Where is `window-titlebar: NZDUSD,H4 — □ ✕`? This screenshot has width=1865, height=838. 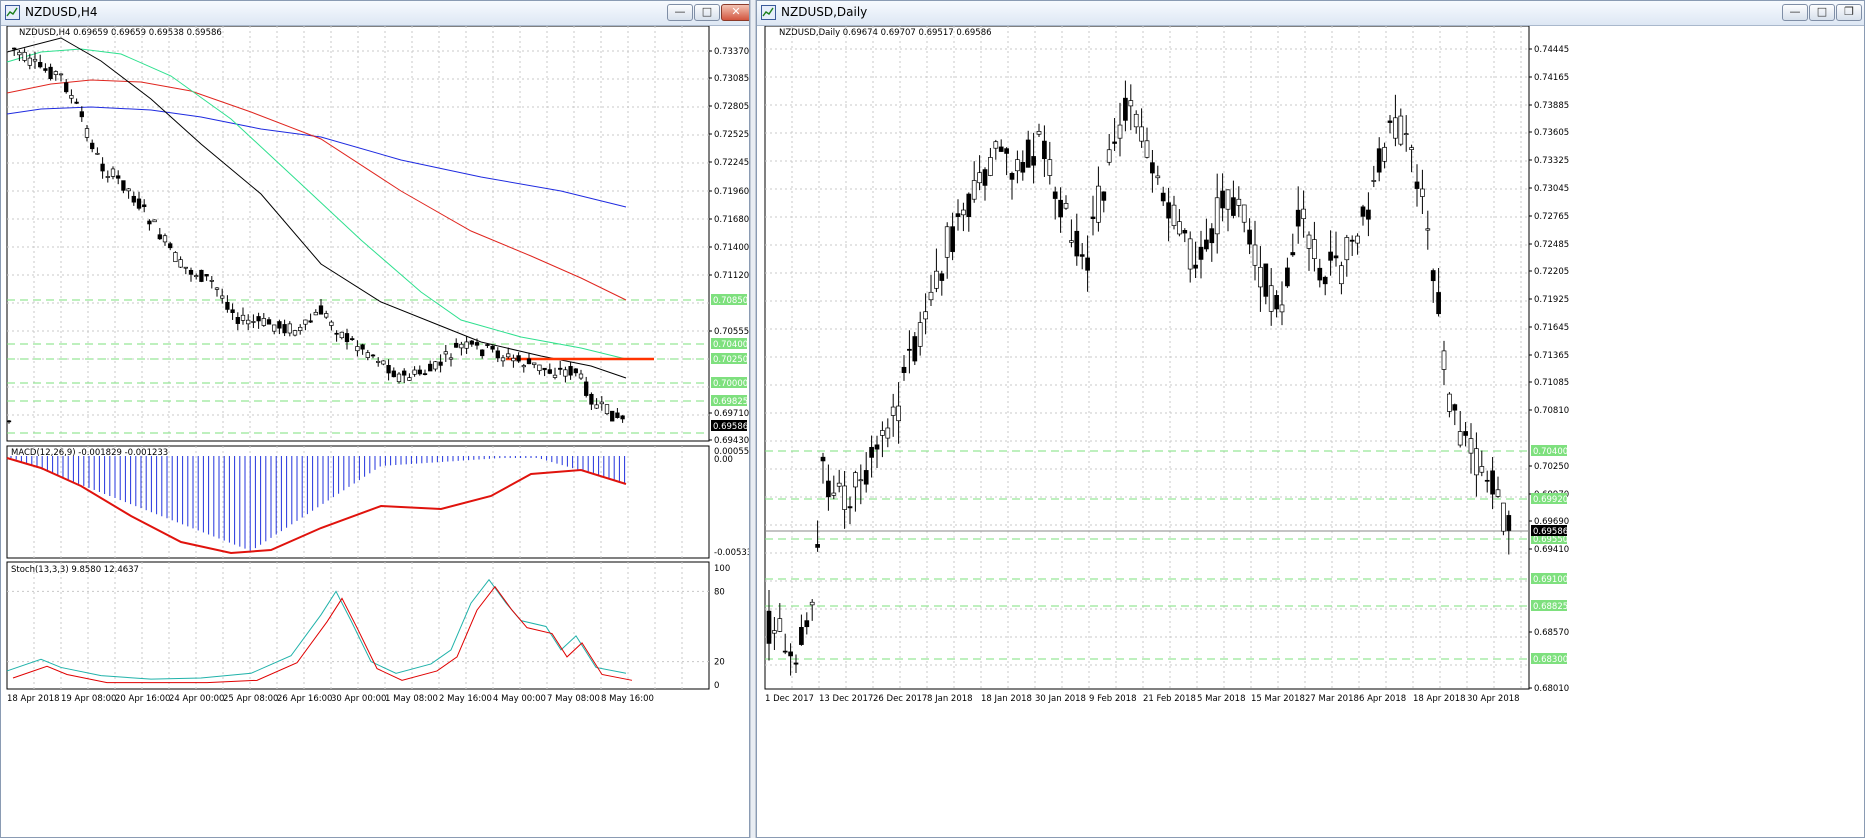 window-titlebar: NZDUSD,H4 — □ ✕ is located at coordinates (375, 13).